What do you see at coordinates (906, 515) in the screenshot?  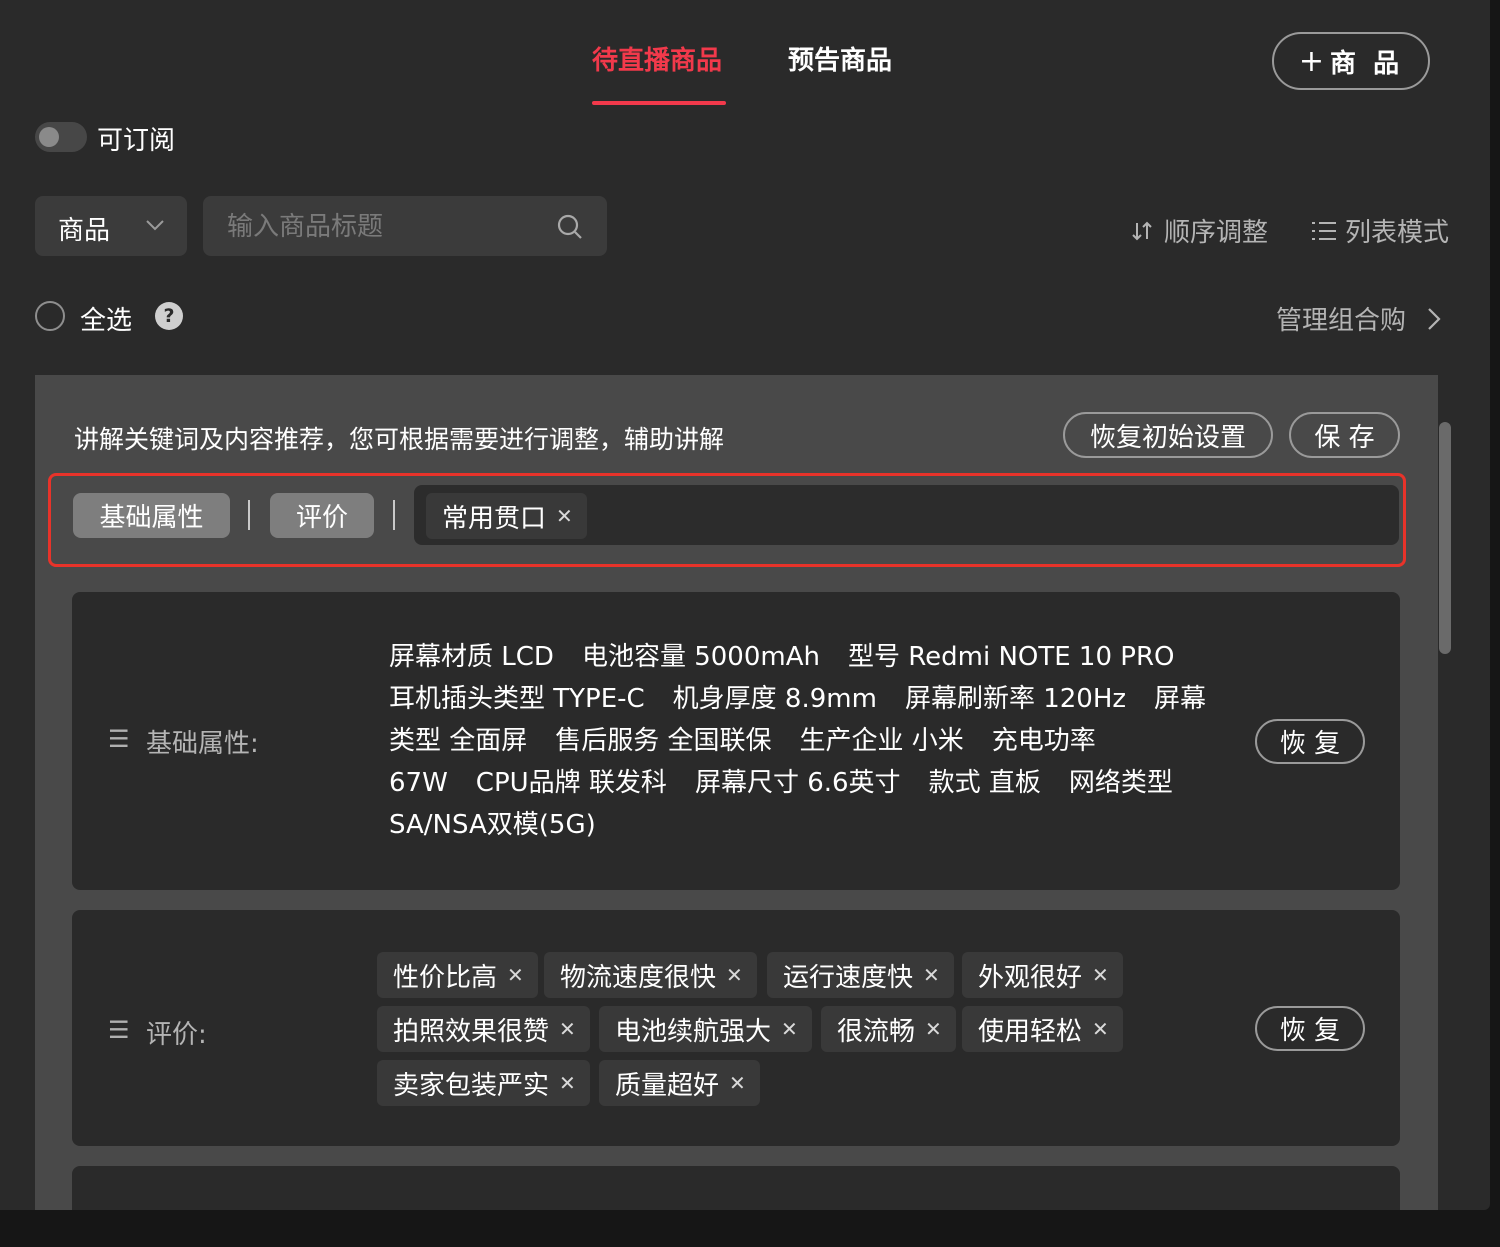 I see `phrase-input-bar: 常用贯口 ✕` at bounding box center [906, 515].